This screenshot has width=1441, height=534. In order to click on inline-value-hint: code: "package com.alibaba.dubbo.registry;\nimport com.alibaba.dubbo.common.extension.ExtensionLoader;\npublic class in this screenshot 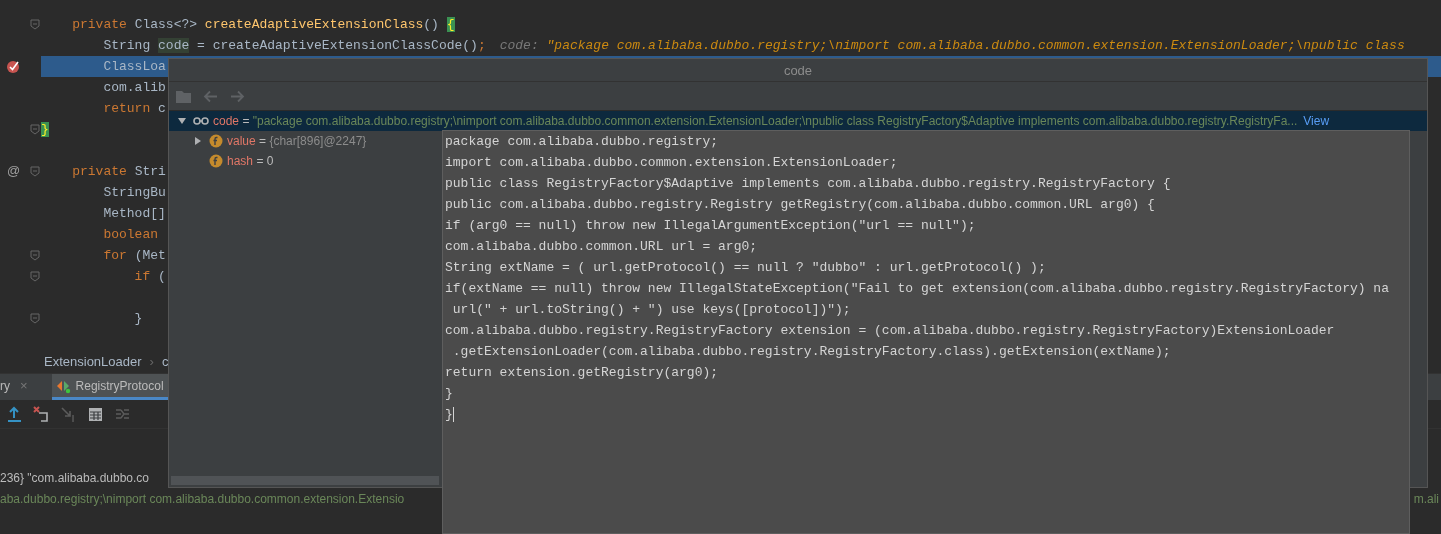, I will do `click(952, 45)`.